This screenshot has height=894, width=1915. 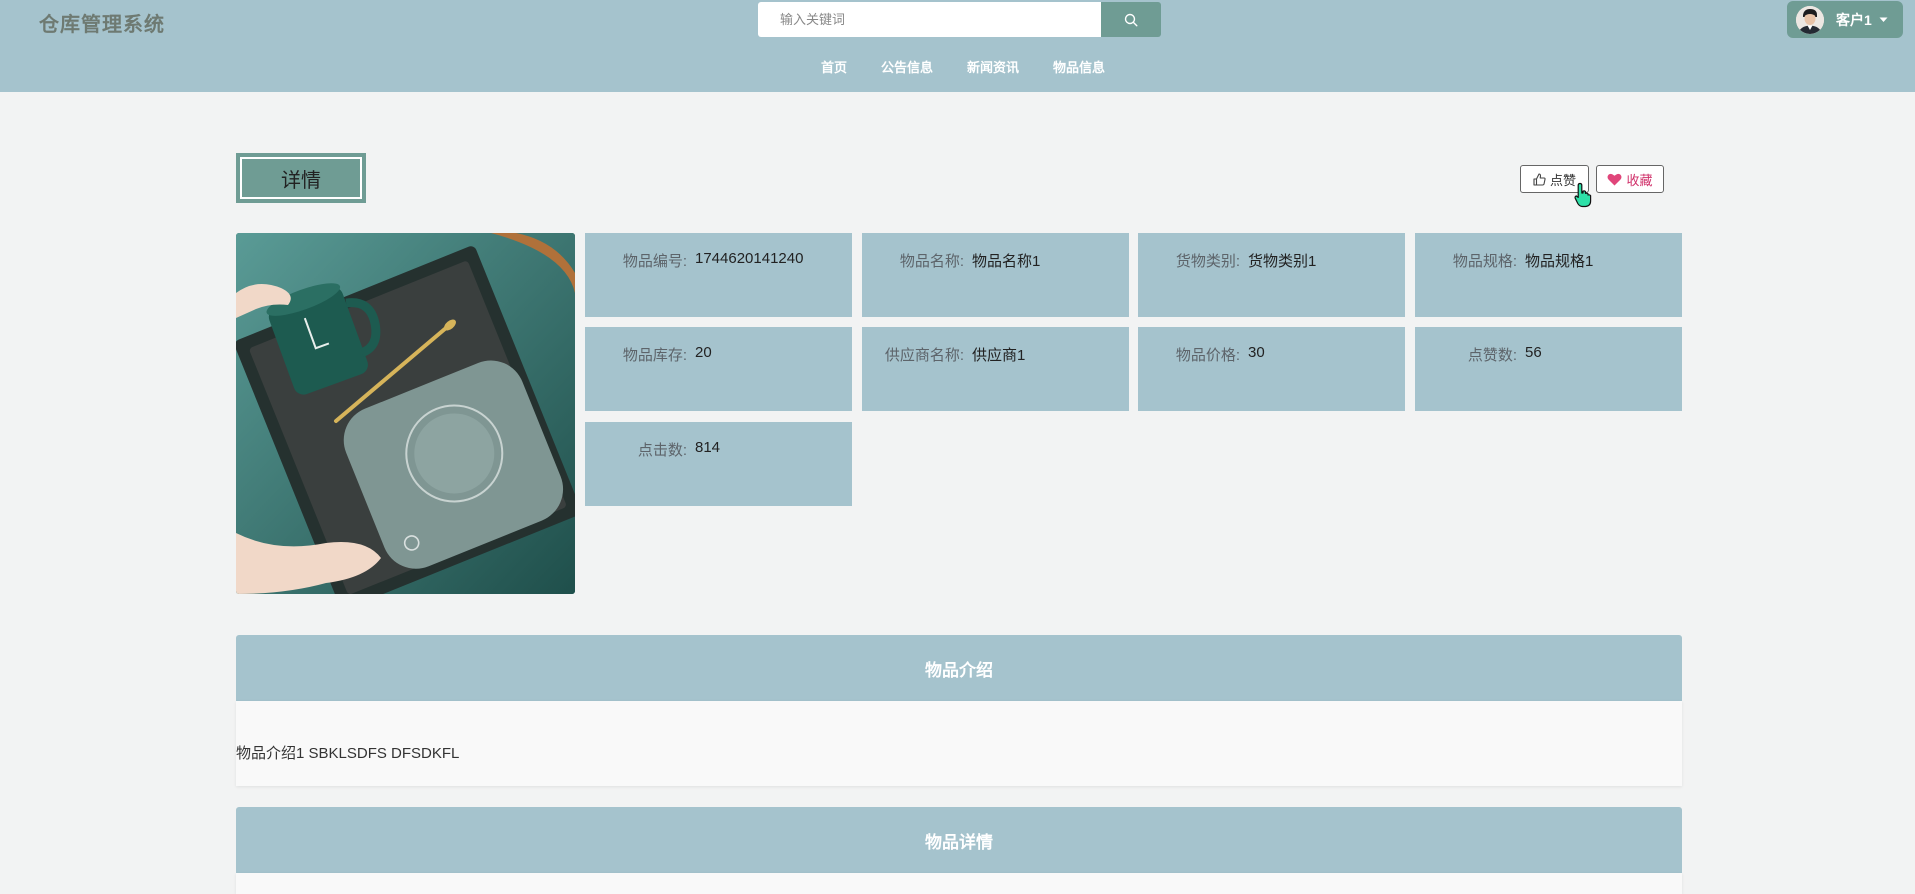 What do you see at coordinates (924, 355) in the screenshot?
I see `field-label: 供应商名称:` at bounding box center [924, 355].